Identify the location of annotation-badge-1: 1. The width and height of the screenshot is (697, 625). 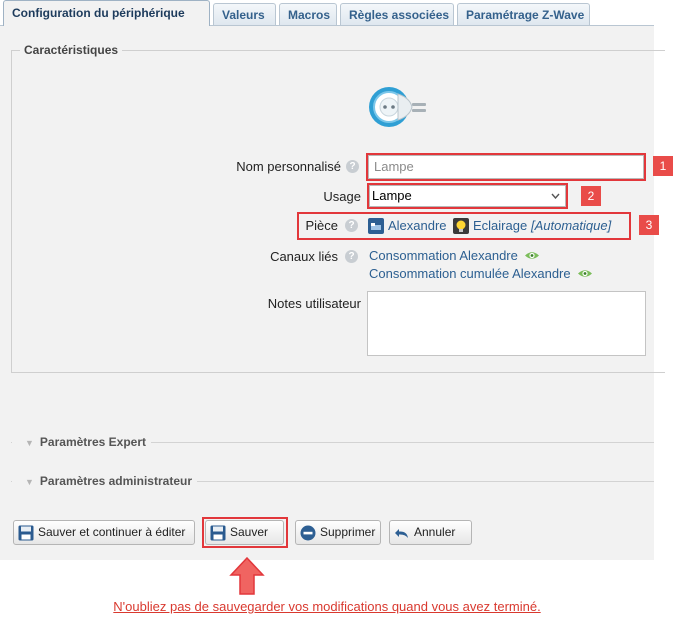
(663, 166).